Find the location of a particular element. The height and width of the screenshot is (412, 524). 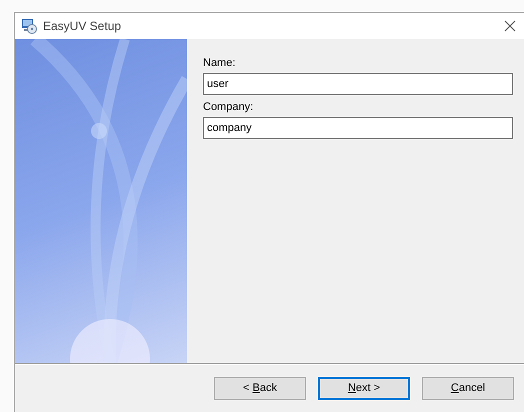

dialog-button: Cancel is located at coordinates (468, 388).